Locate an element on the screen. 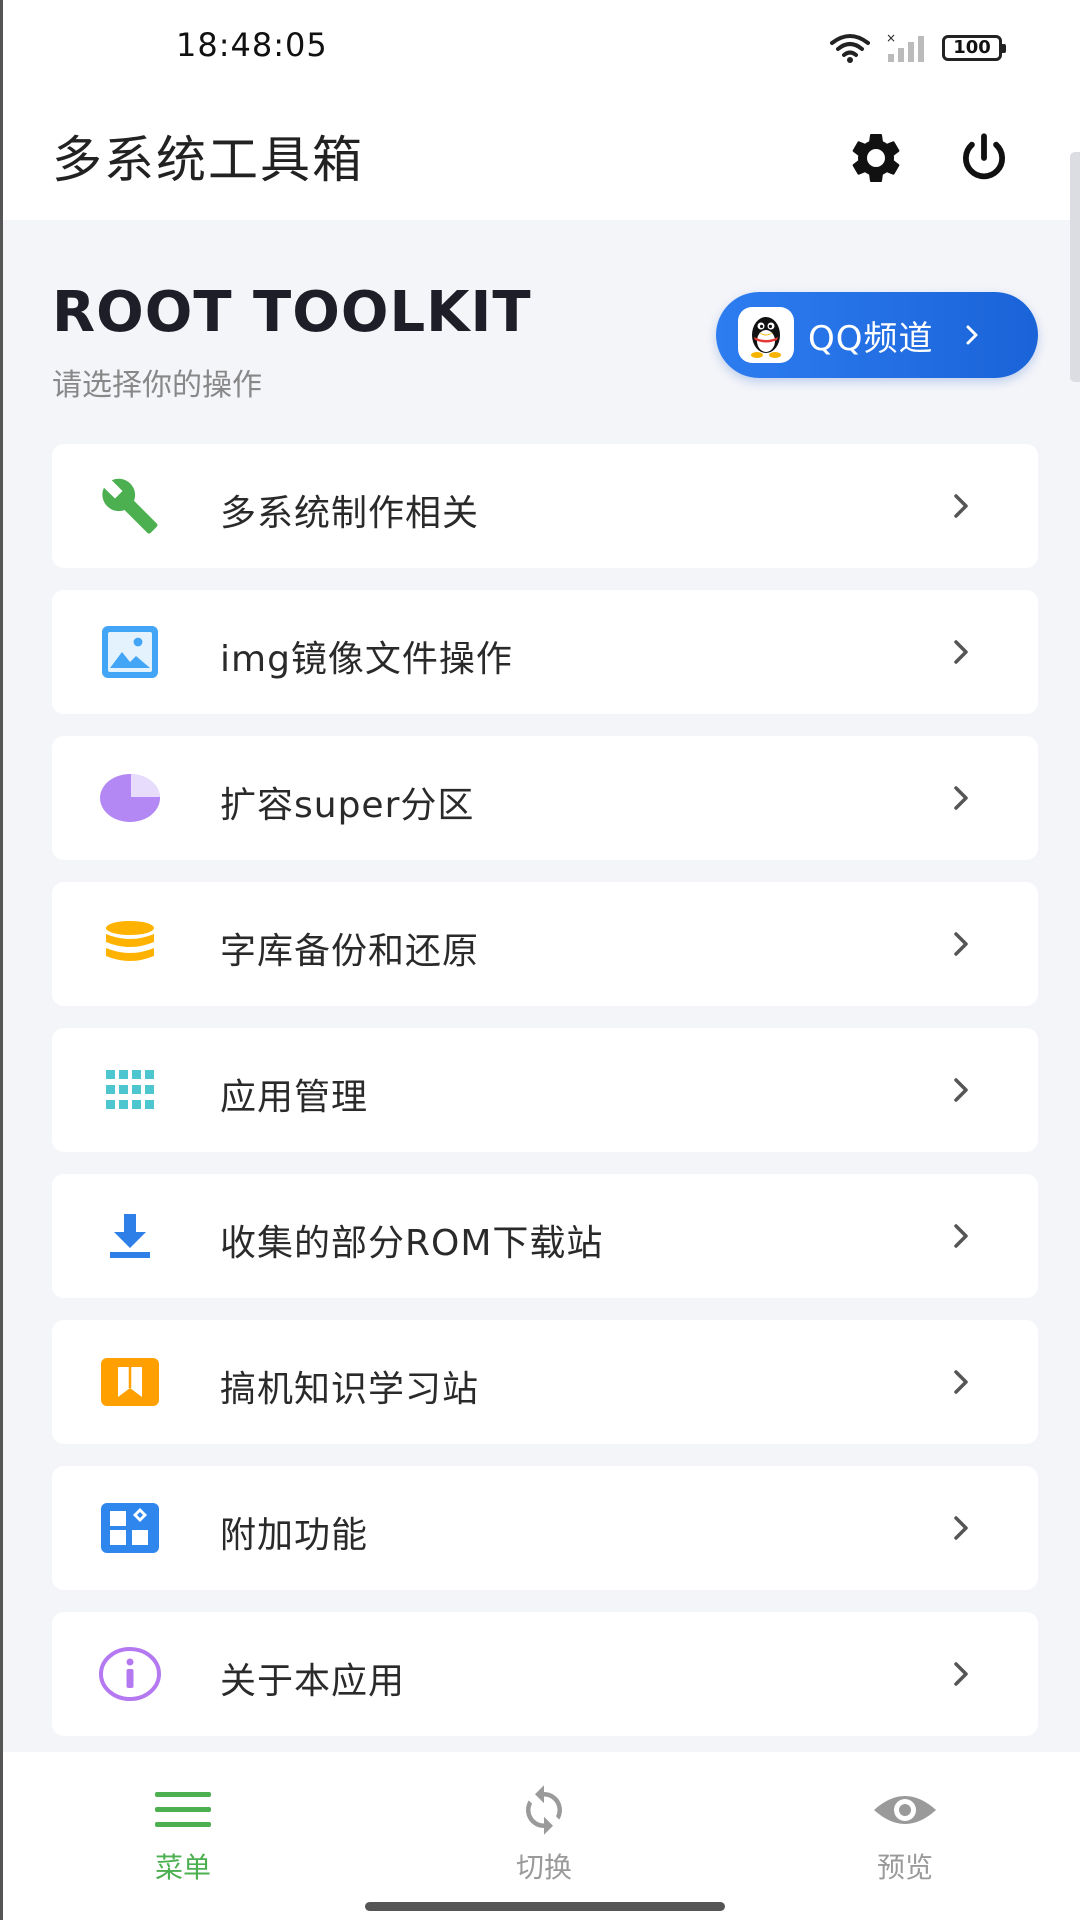 This screenshot has width=1080, height=1920. bottom-navigation: 菜单 切换 预览 is located at coordinates (540, 1836).